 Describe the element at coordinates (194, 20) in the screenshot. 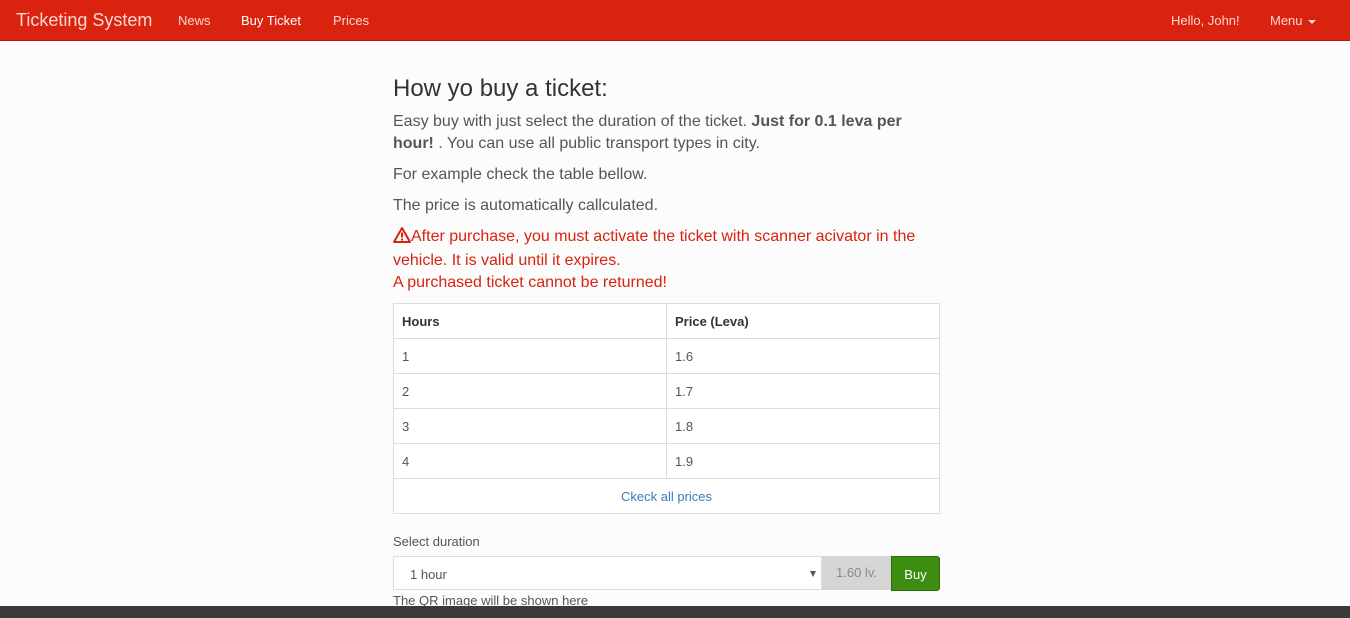

I see `nav-news: News` at that location.